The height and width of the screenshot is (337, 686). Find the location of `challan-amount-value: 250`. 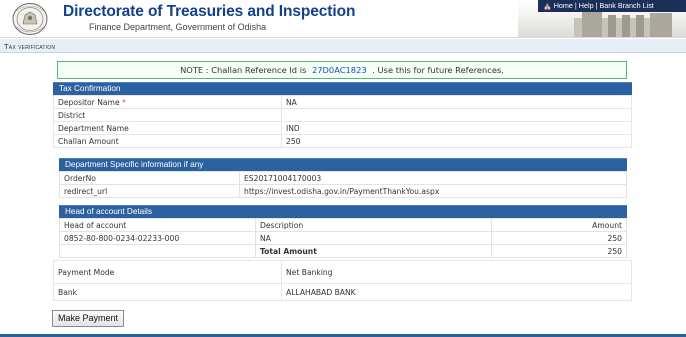

challan-amount-value: 250 is located at coordinates (456, 141).